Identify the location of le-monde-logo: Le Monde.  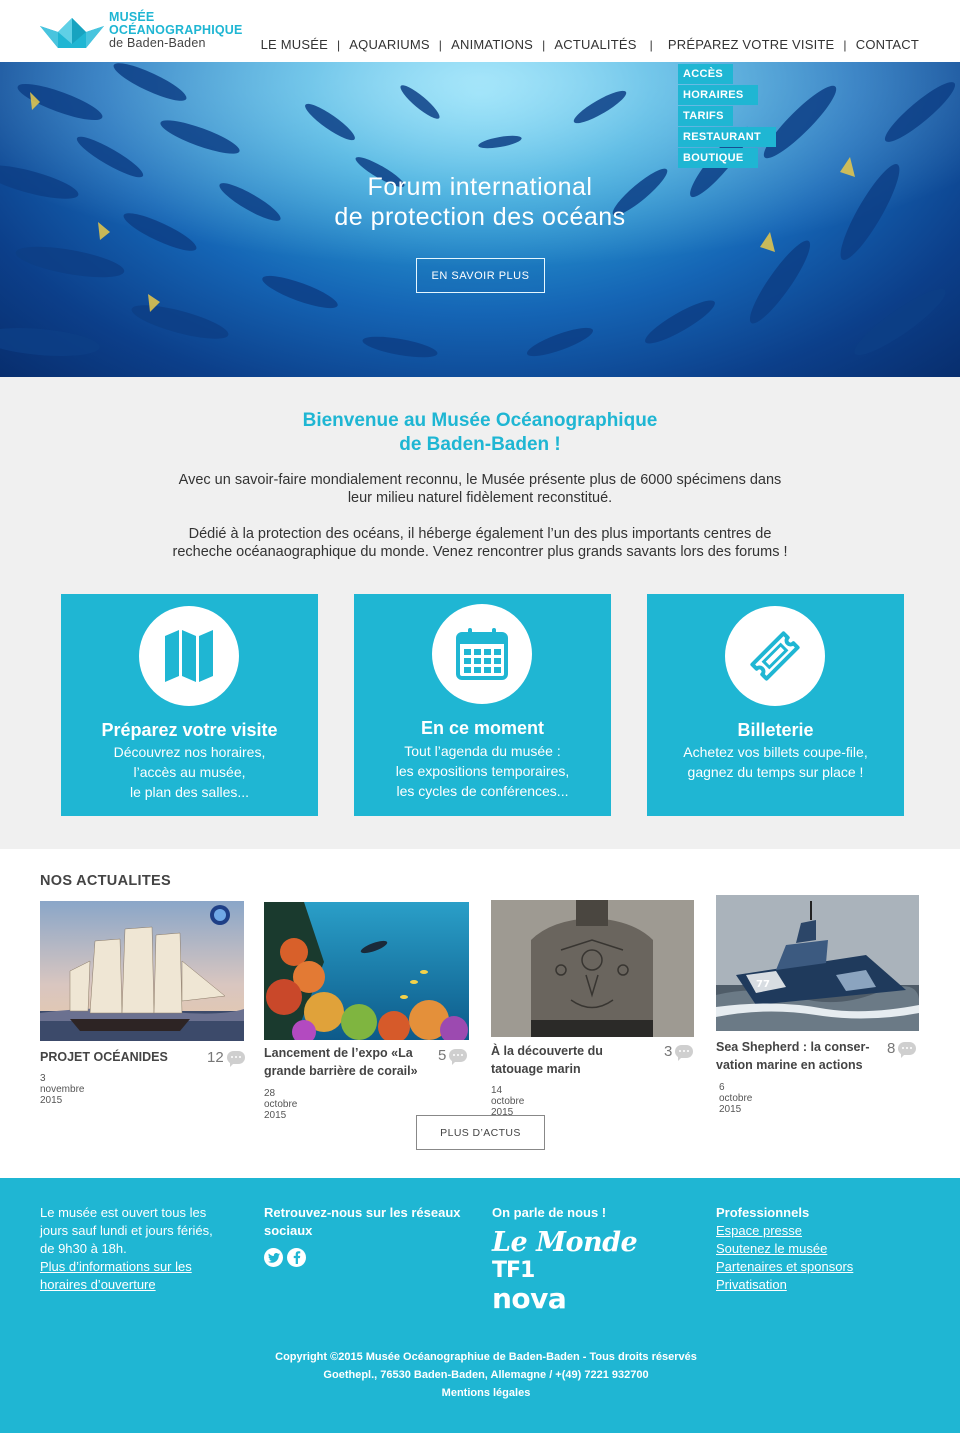
(592, 1243).